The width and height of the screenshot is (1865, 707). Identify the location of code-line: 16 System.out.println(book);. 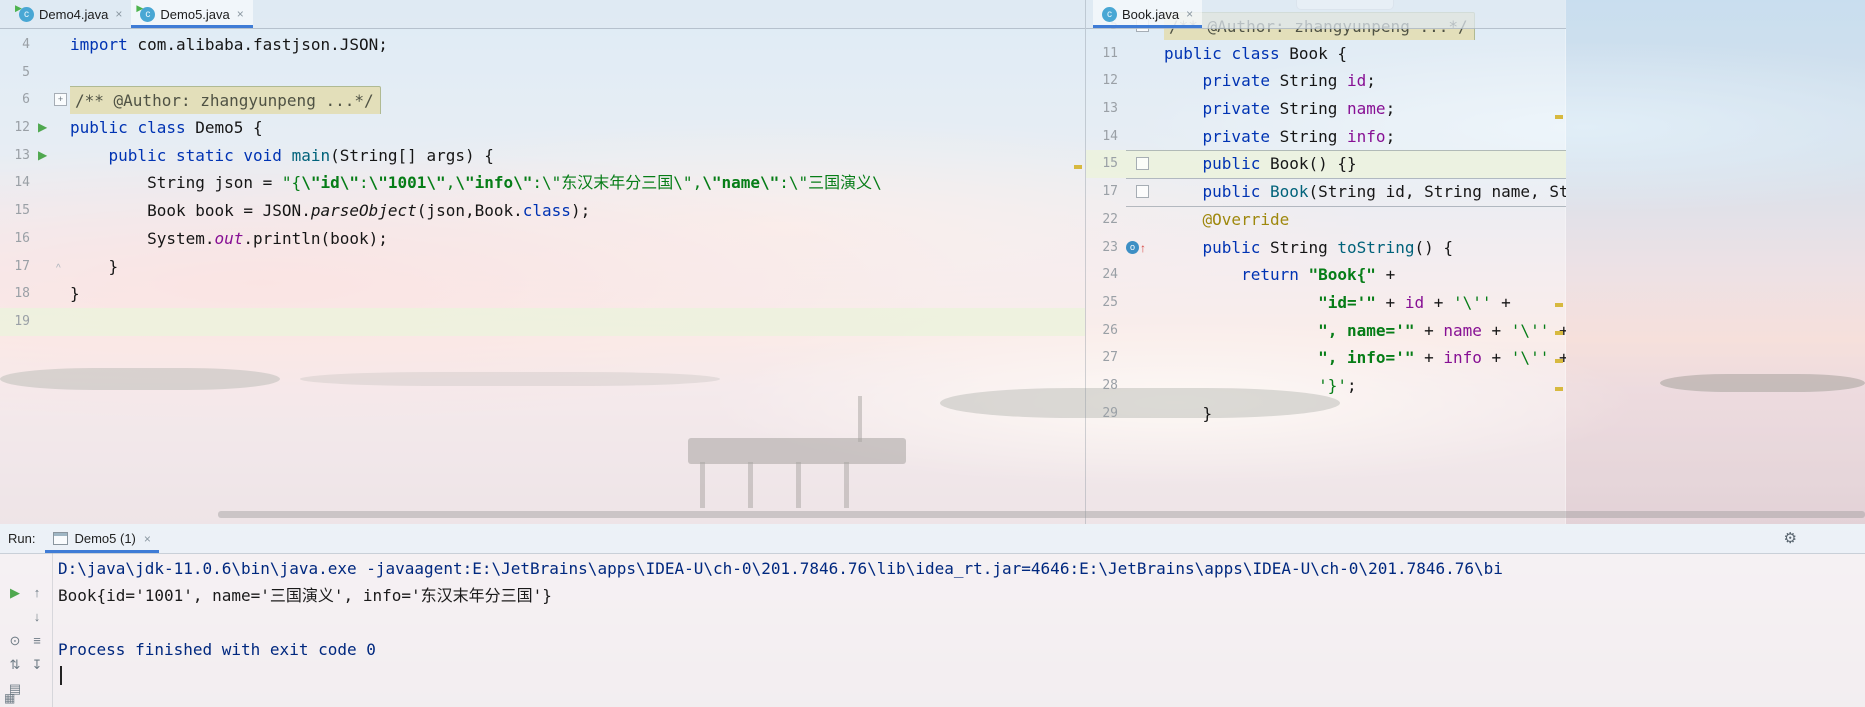
(542, 239).